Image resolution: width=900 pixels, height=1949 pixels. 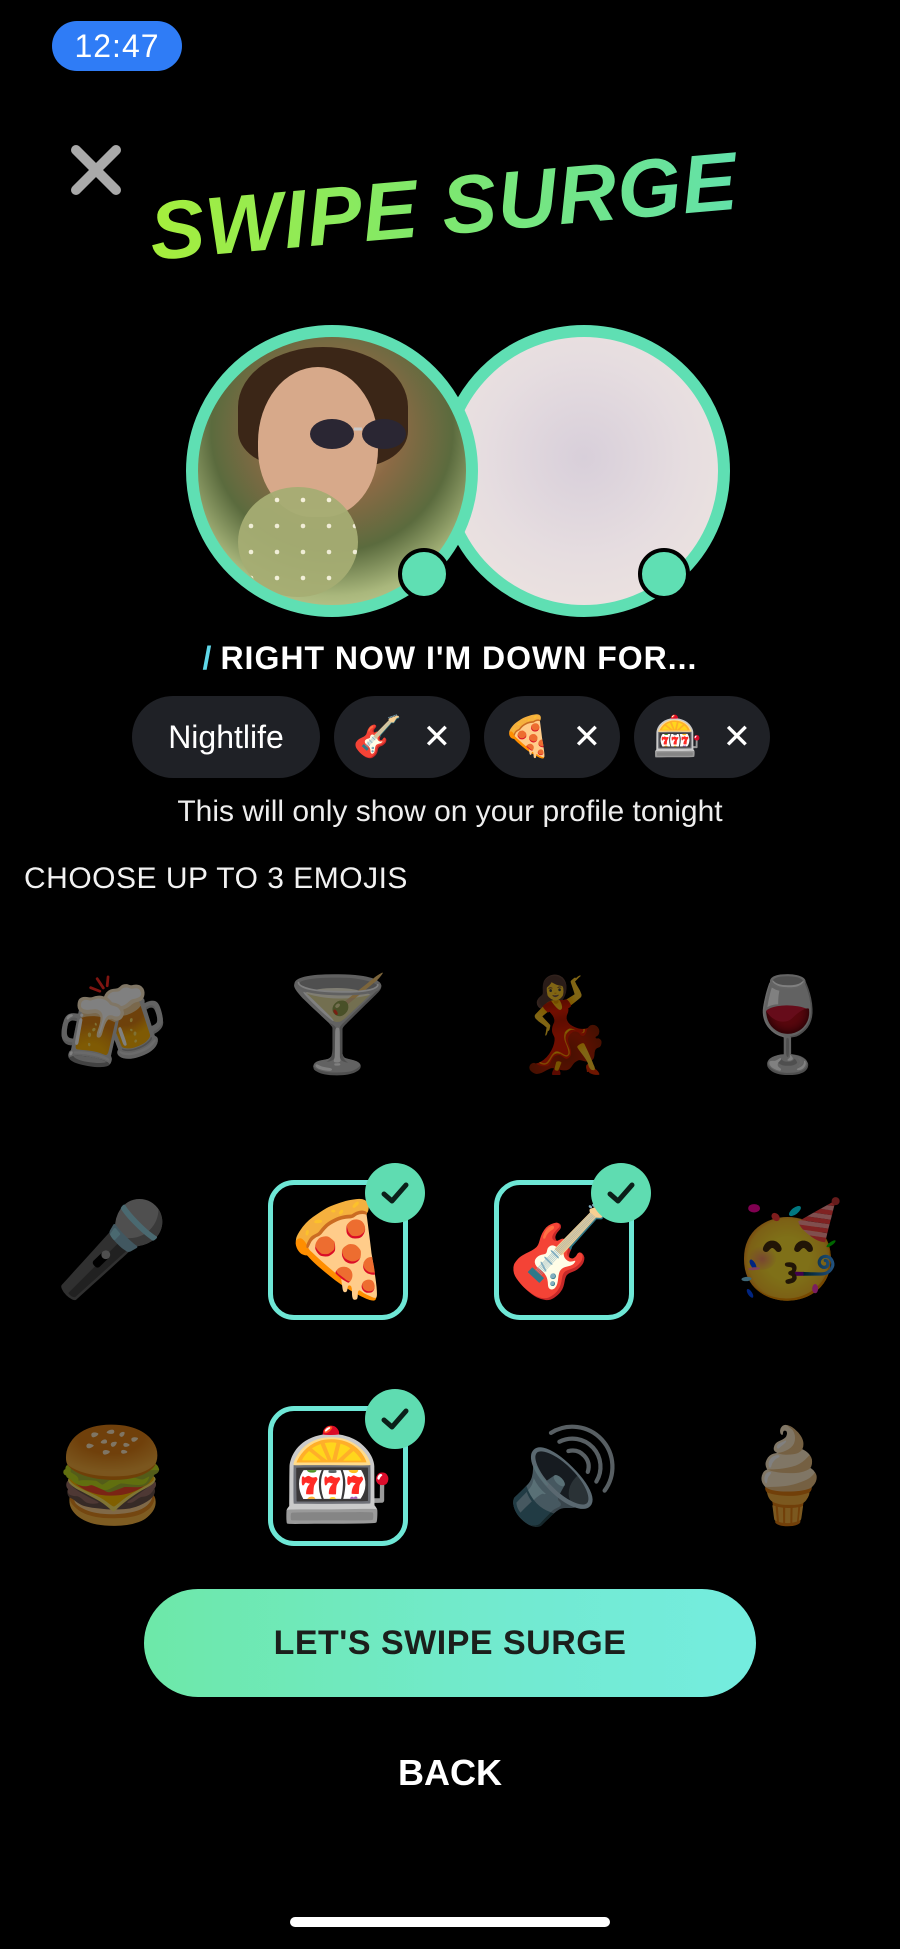 I want to click on swipe-surge-button-label: LET'S SWIPE SURGE, so click(x=450, y=1642).